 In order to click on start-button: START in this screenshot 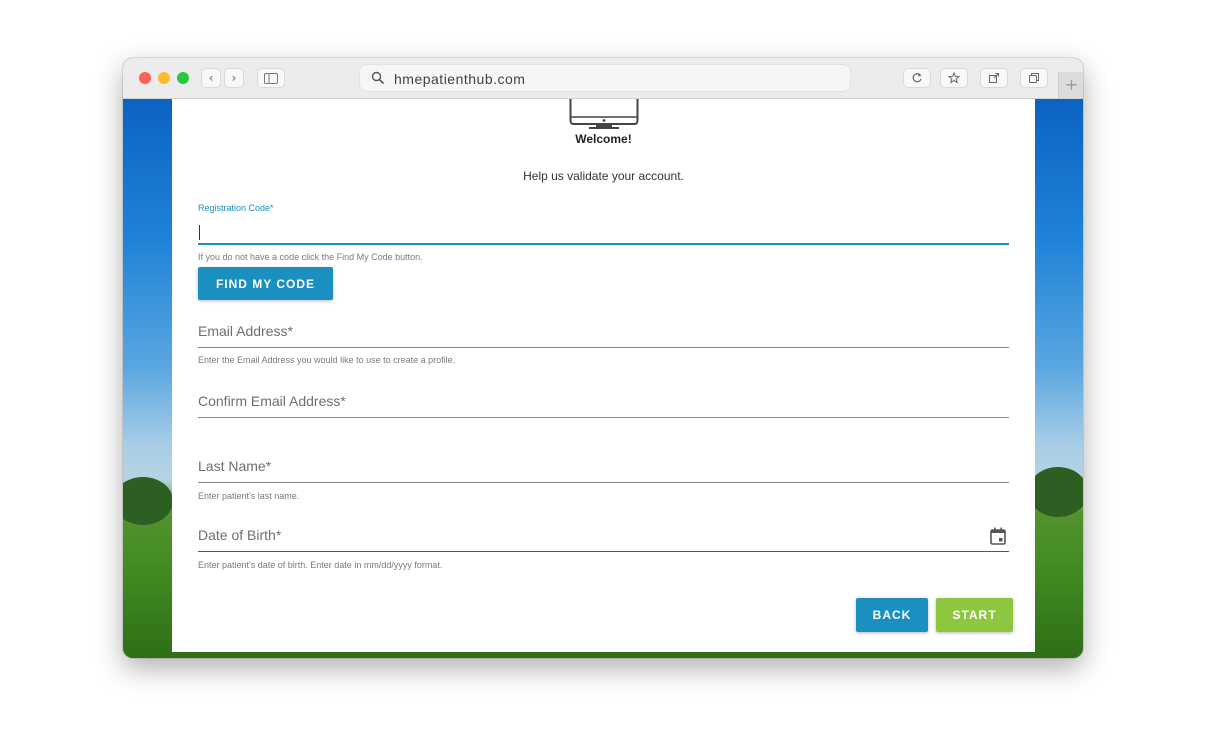, I will do `click(974, 615)`.